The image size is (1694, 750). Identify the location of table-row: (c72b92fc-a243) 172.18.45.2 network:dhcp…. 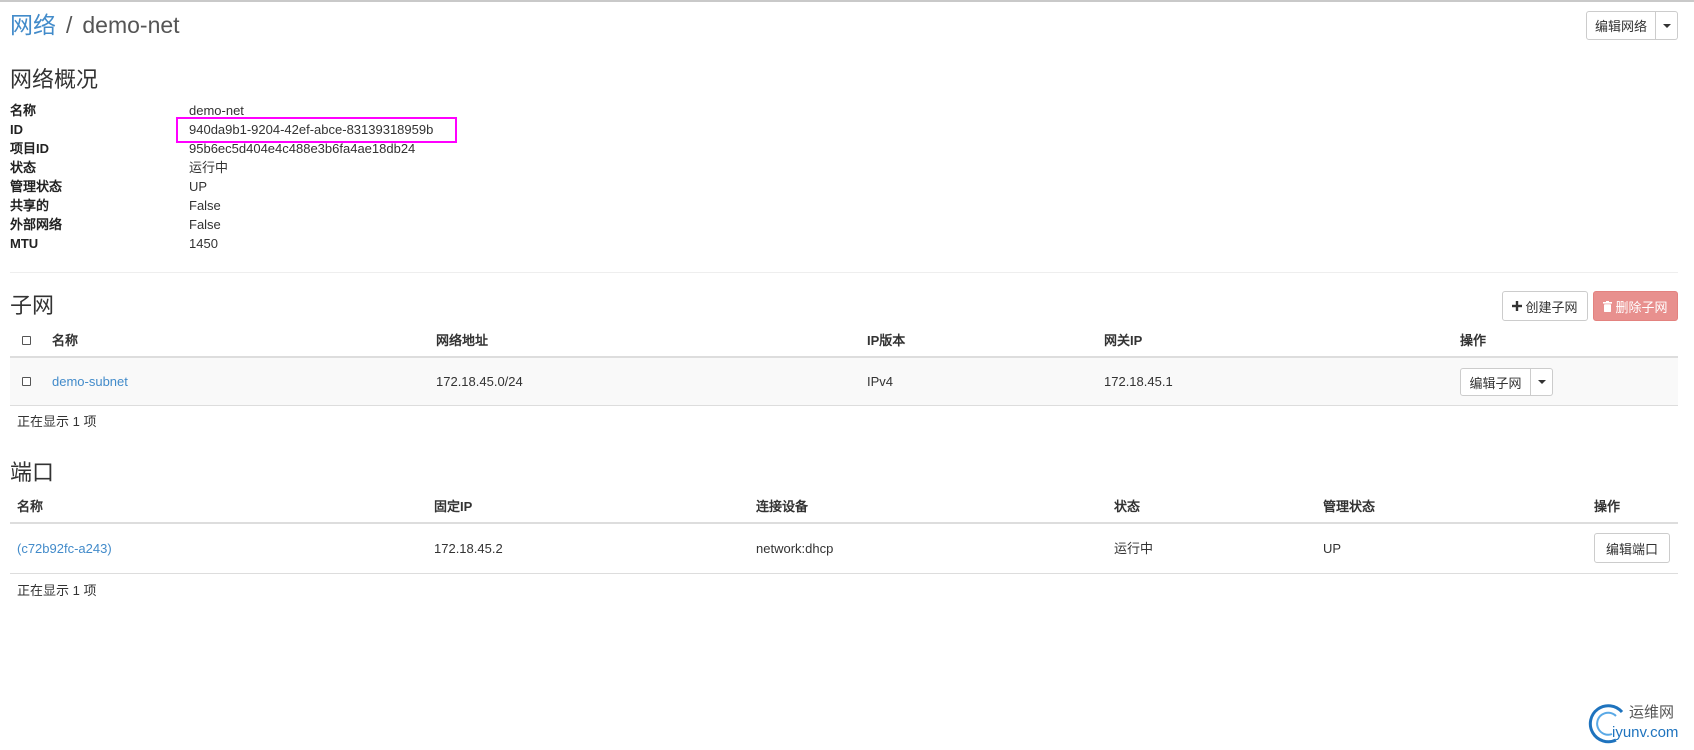
(844, 549).